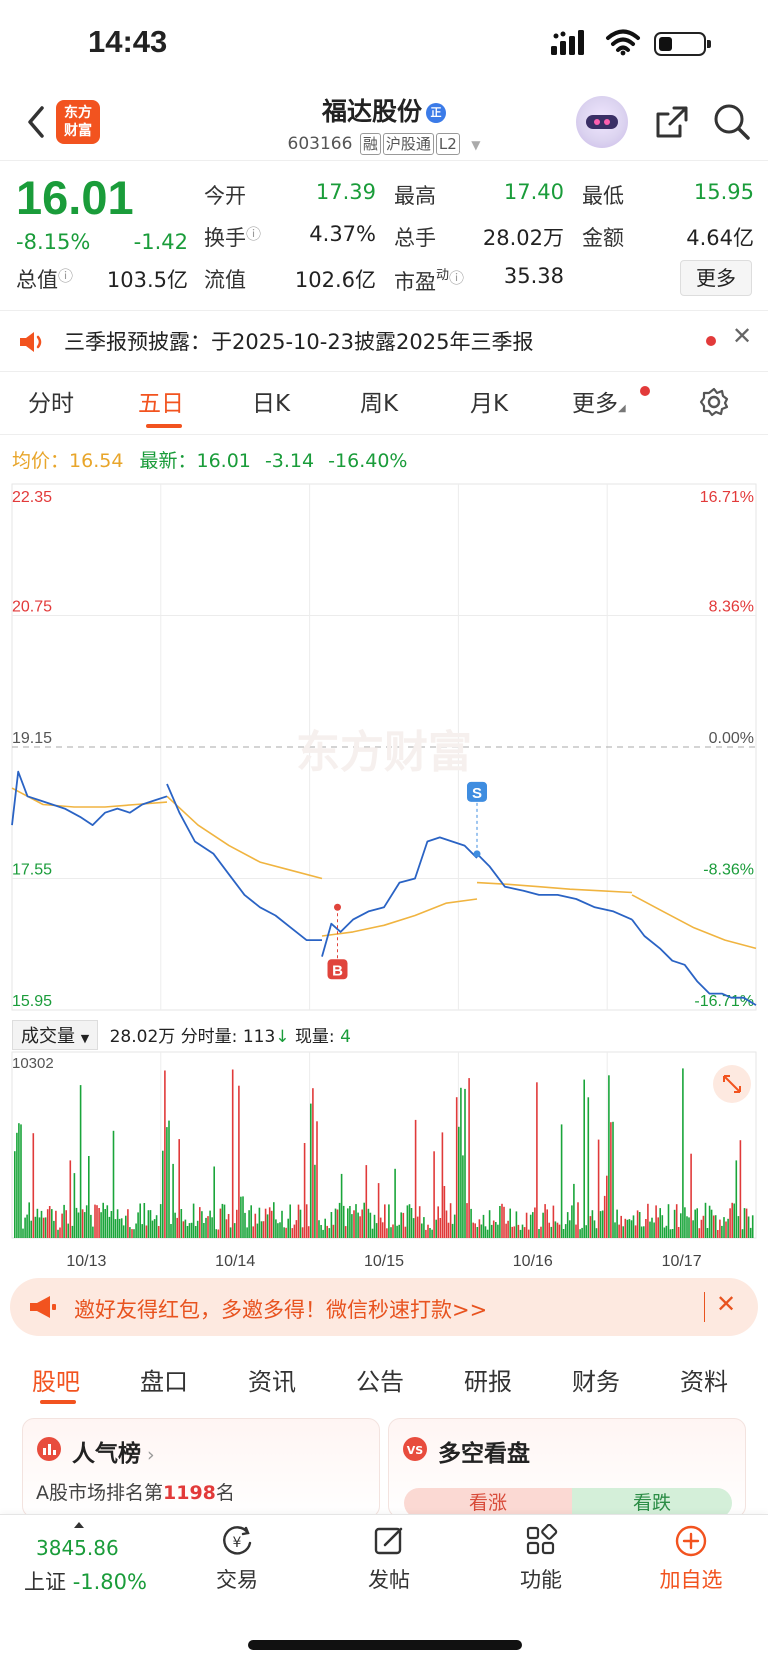 This screenshot has width=768, height=1664. Describe the element at coordinates (55, 1035) in the screenshot. I see `indicator-selector: 成交量 ▼` at that location.